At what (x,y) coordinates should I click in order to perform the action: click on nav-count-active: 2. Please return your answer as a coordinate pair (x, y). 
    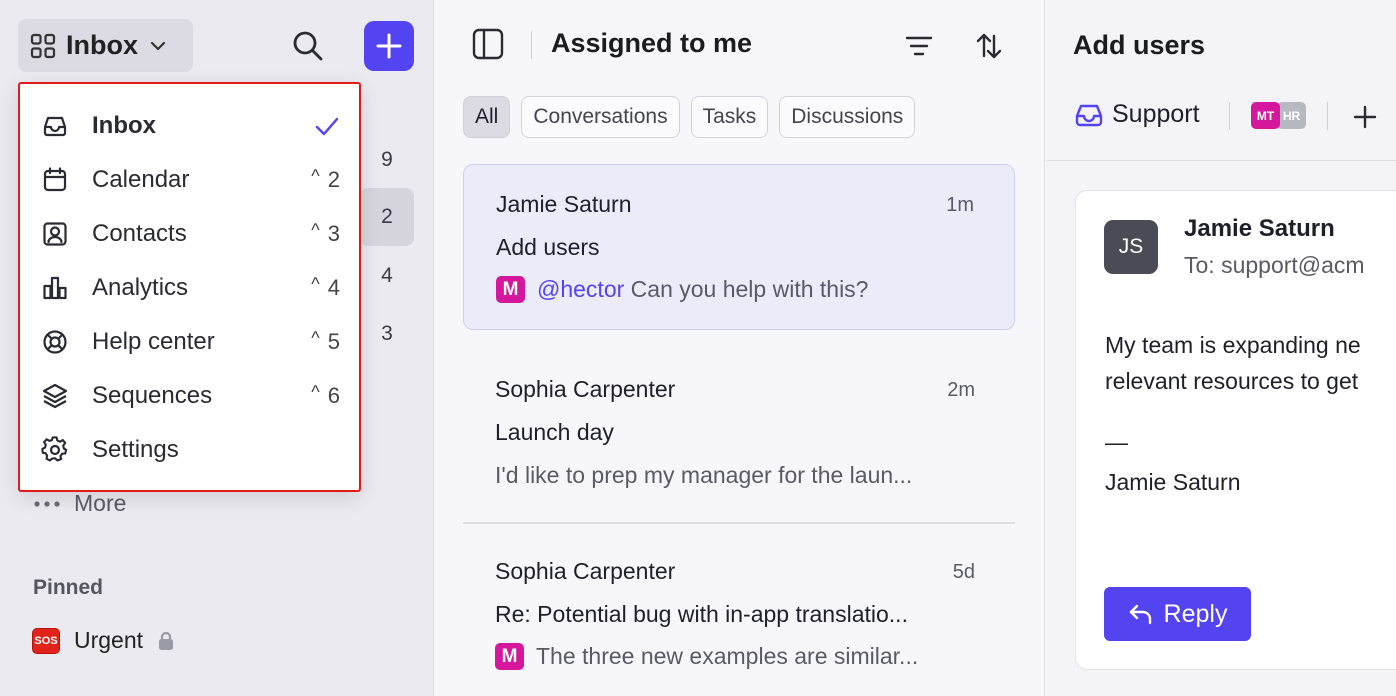
    Looking at the image, I should click on (387, 217).